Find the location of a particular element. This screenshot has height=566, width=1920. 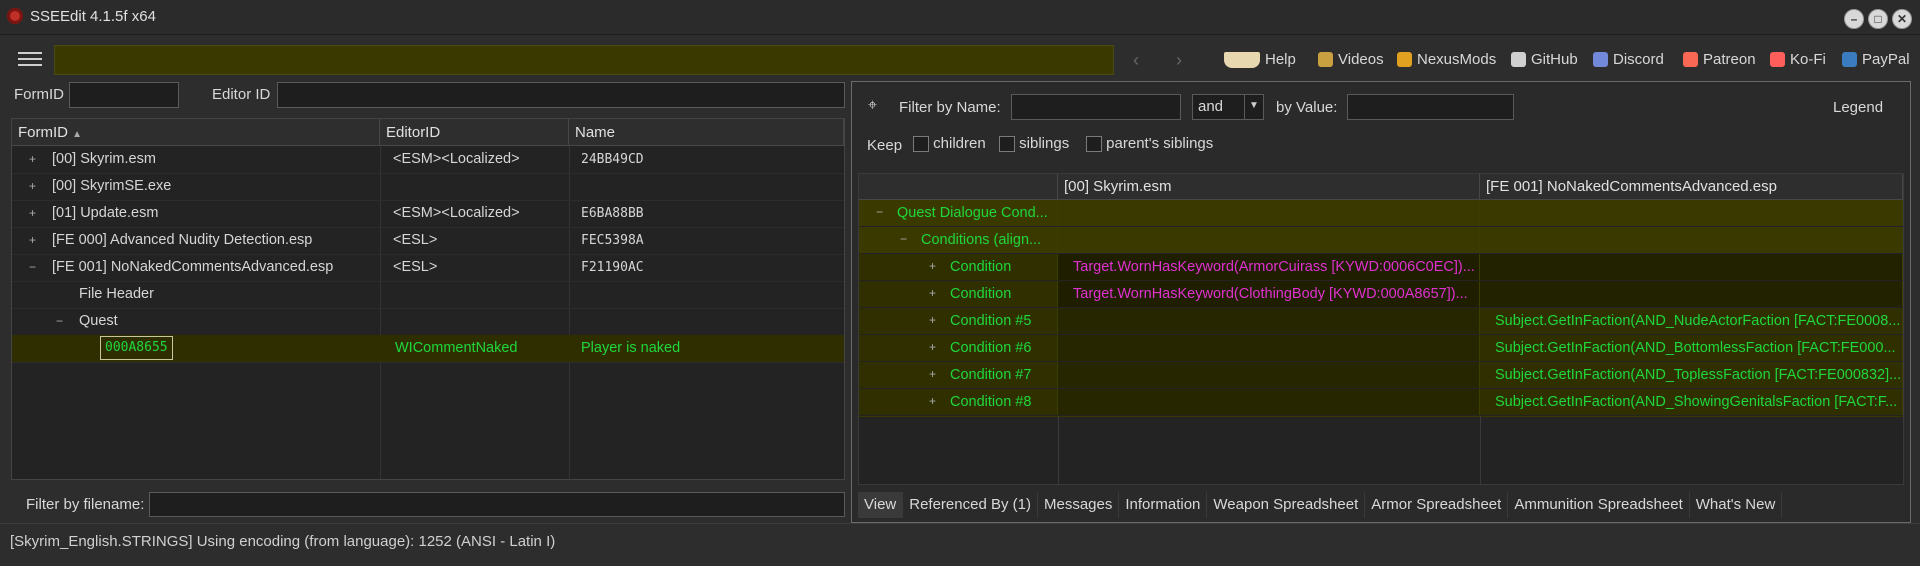

link-github: GitHub is located at coordinates (1544, 59).